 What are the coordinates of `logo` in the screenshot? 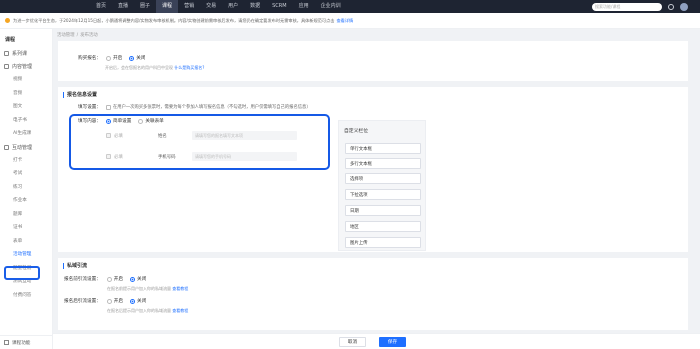 It's located at (45, 6).